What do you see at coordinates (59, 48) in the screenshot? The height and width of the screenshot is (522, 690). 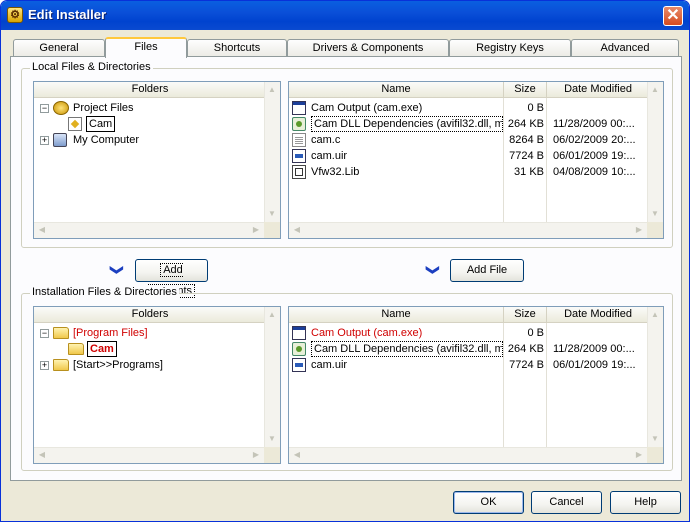 I see `tab-general: General` at bounding box center [59, 48].